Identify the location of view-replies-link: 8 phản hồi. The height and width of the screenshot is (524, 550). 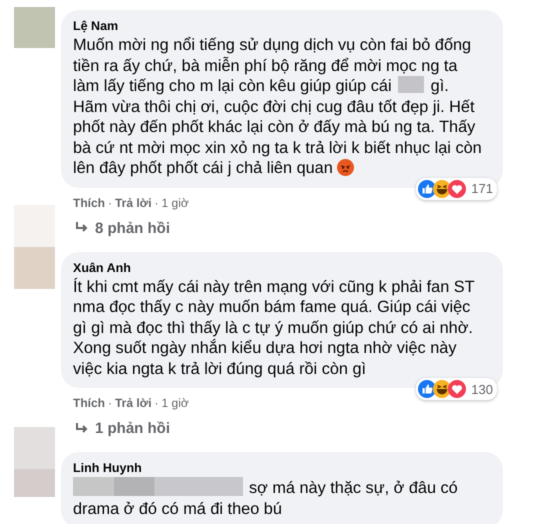
(282, 229).